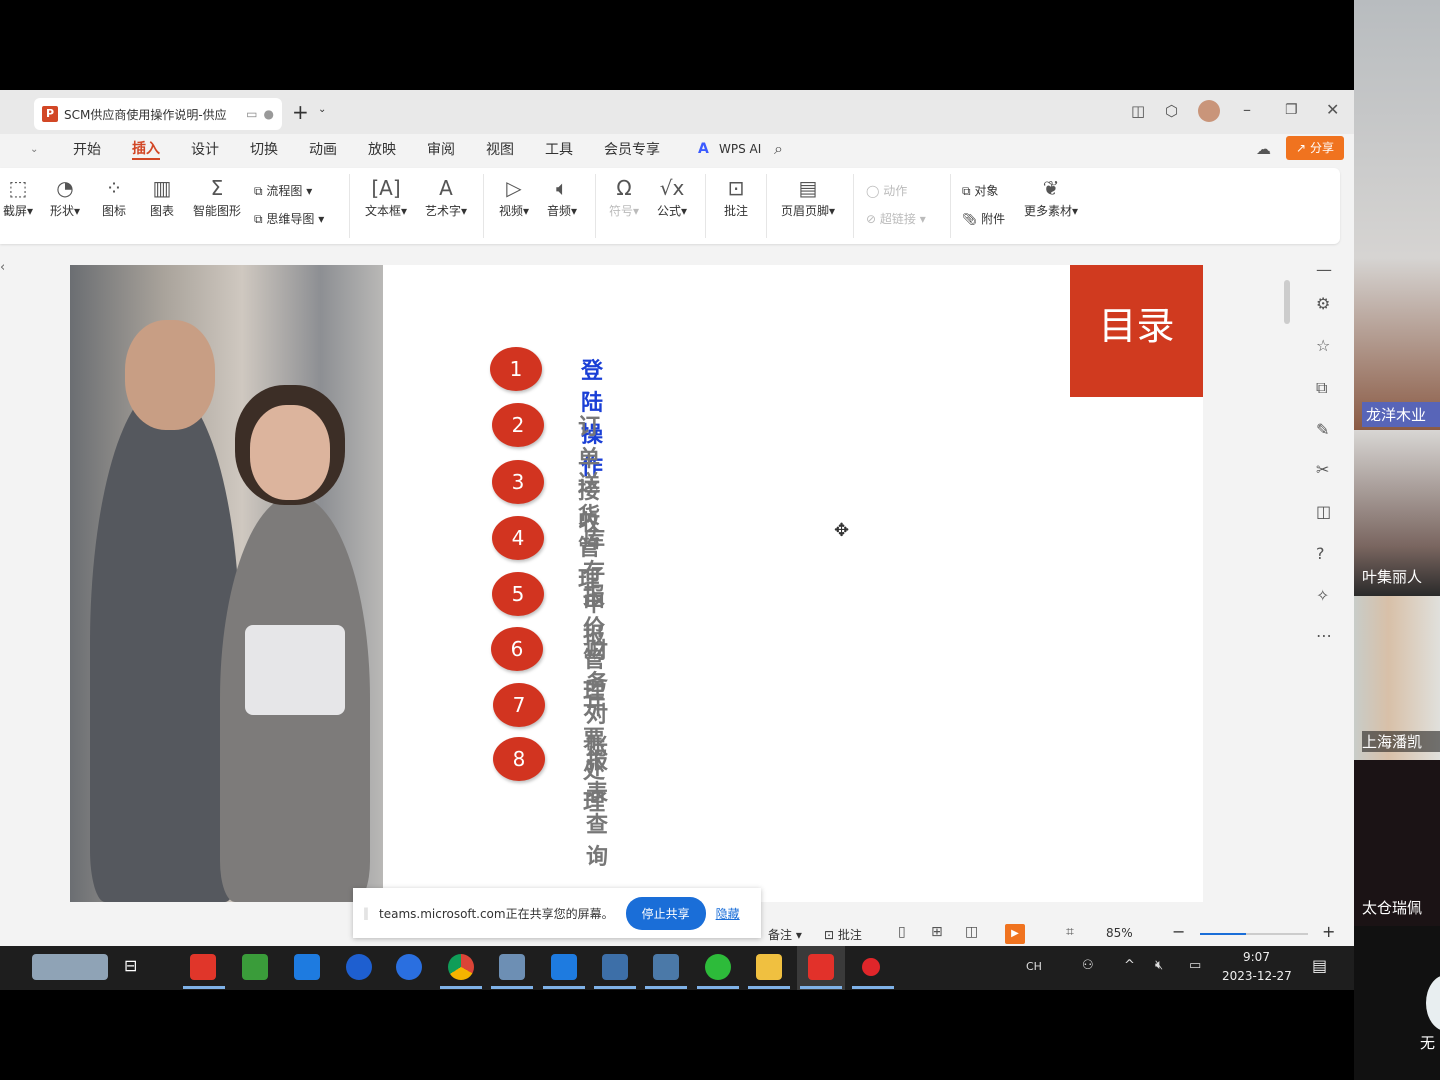 The image size is (1440, 1080). What do you see at coordinates (386, 196) in the screenshot?
I see `textbox-button: [A] 文本框▾` at bounding box center [386, 196].